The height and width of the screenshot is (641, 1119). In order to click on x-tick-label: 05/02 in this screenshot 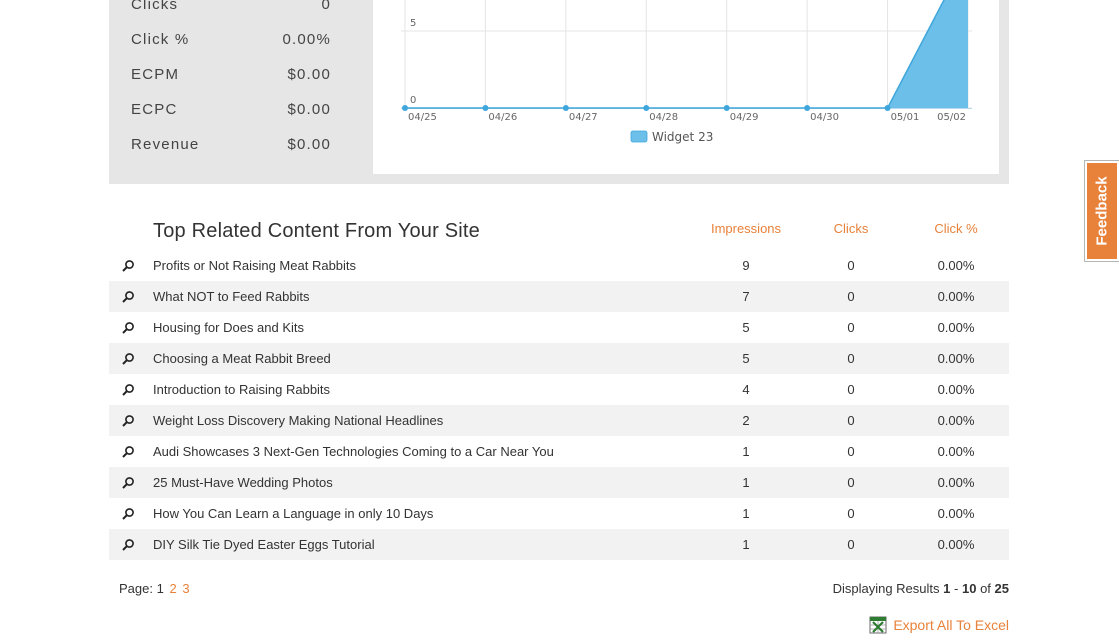, I will do `click(951, 117)`.